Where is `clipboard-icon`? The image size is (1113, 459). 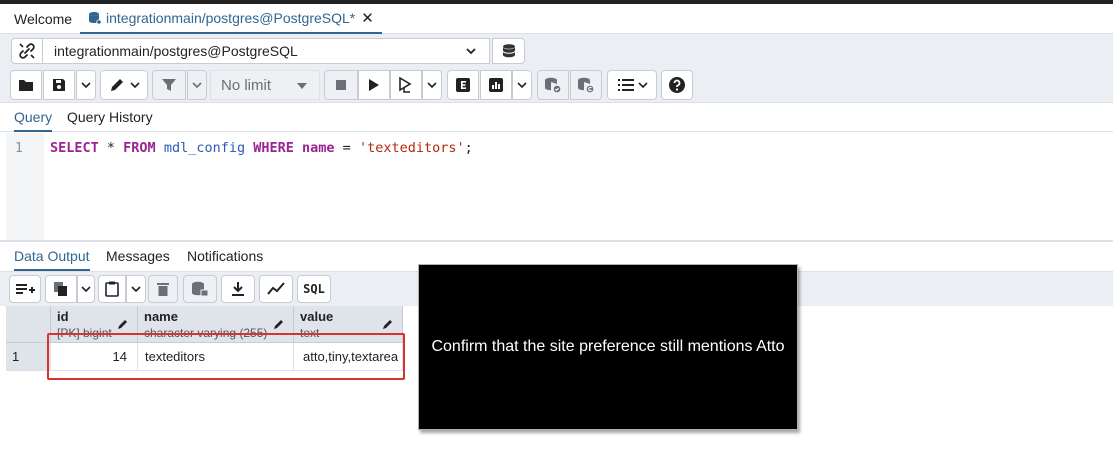 clipboard-icon is located at coordinates (112, 289).